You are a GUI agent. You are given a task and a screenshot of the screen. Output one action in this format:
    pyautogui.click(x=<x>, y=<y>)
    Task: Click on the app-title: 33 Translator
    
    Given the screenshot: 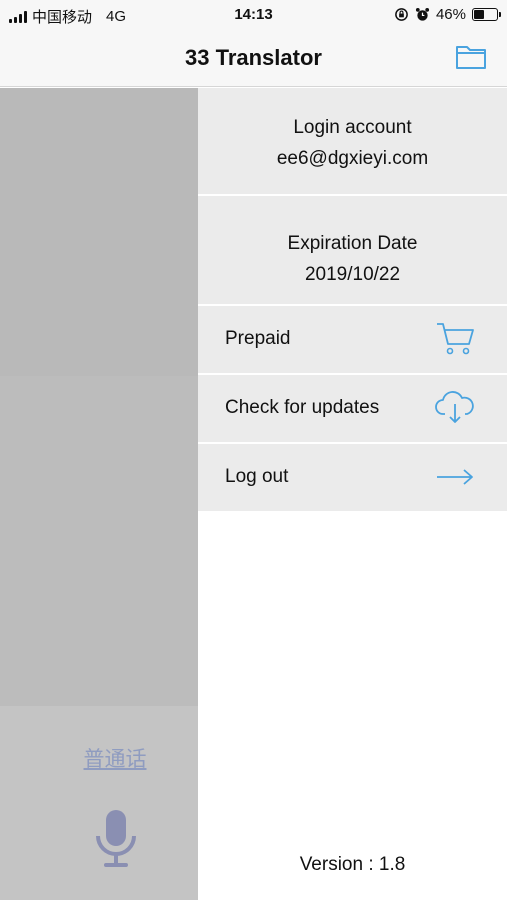 What is the action you would take?
    pyautogui.click(x=253, y=57)
    